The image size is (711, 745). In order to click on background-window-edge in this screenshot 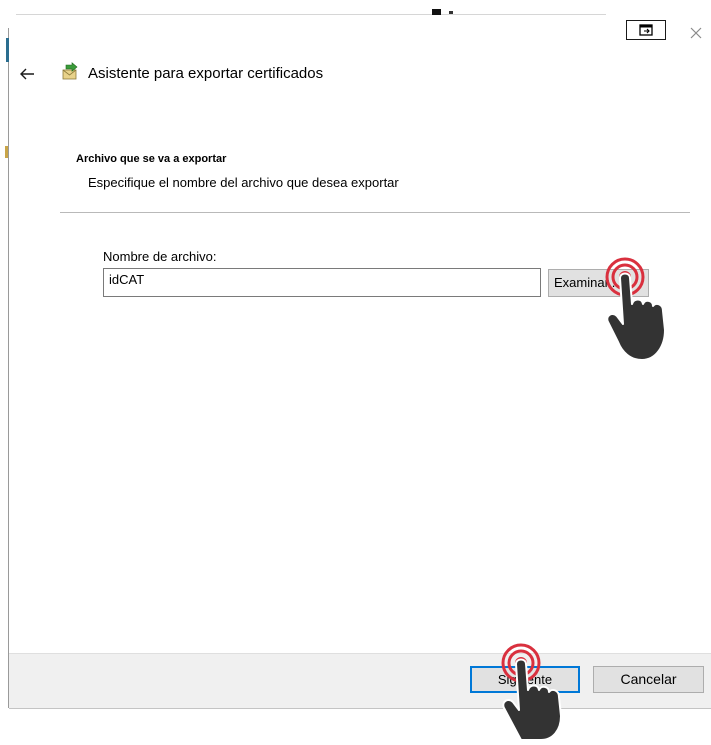, I will do `click(7, 50)`.